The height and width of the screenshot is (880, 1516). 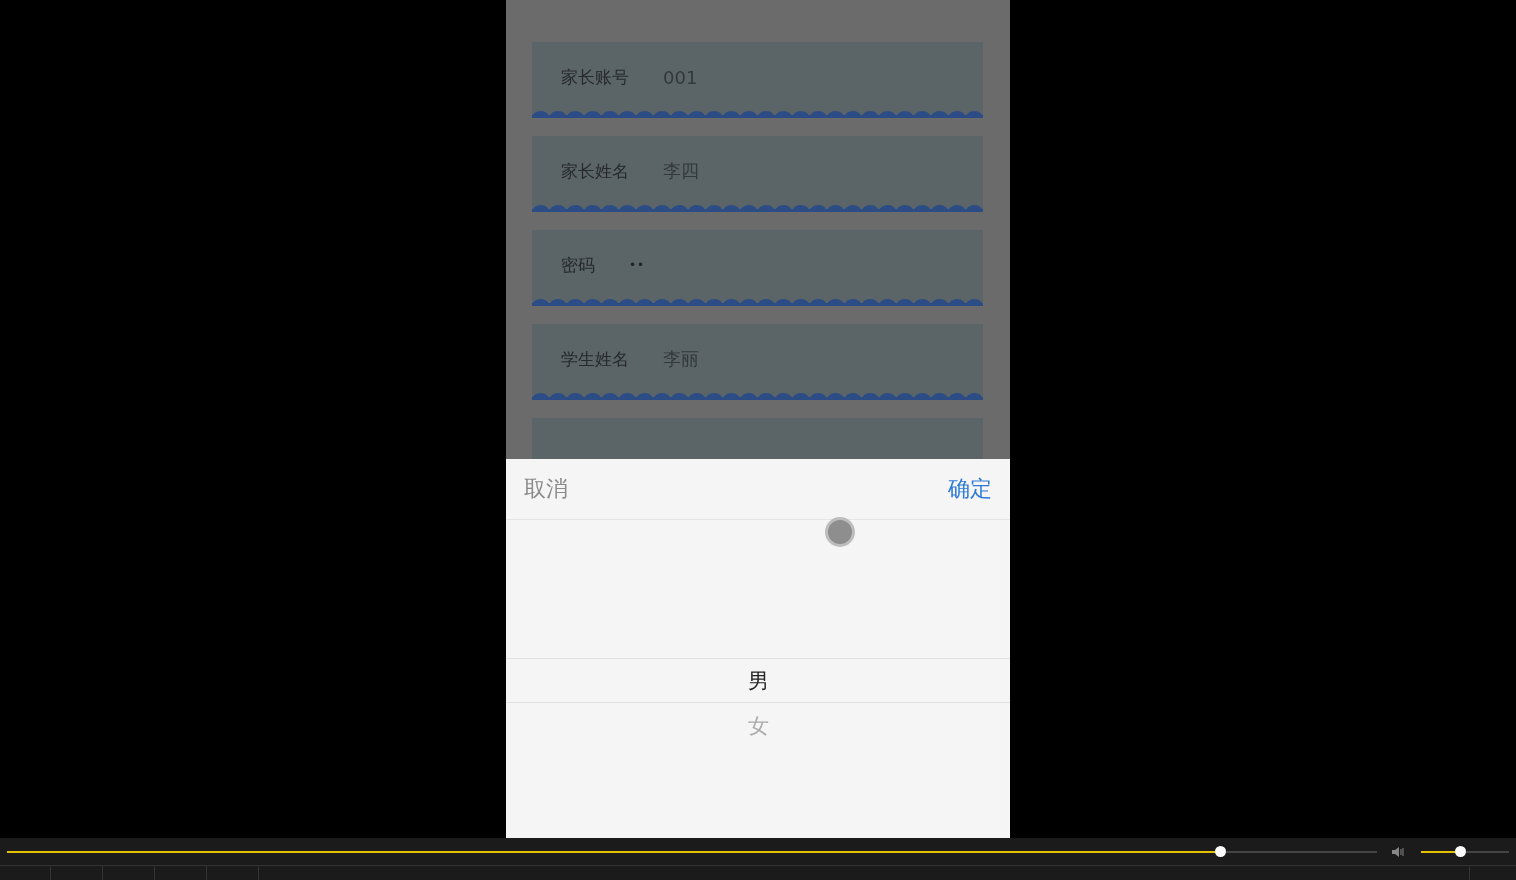 What do you see at coordinates (595, 171) in the screenshot?
I see `field-label: 家长姓名` at bounding box center [595, 171].